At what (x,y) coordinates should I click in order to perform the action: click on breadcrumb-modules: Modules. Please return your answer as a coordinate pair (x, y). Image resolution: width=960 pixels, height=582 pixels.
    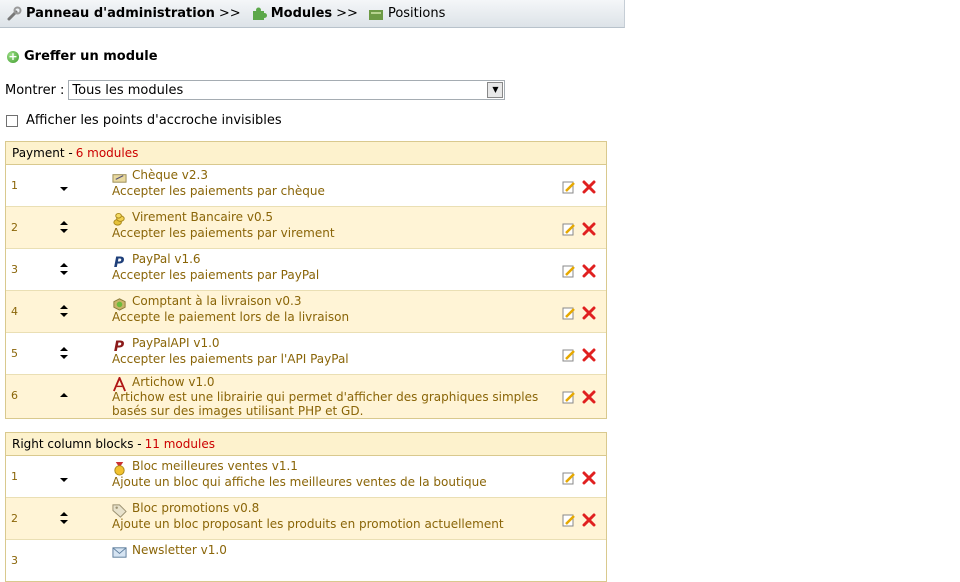
    Looking at the image, I should click on (301, 13).